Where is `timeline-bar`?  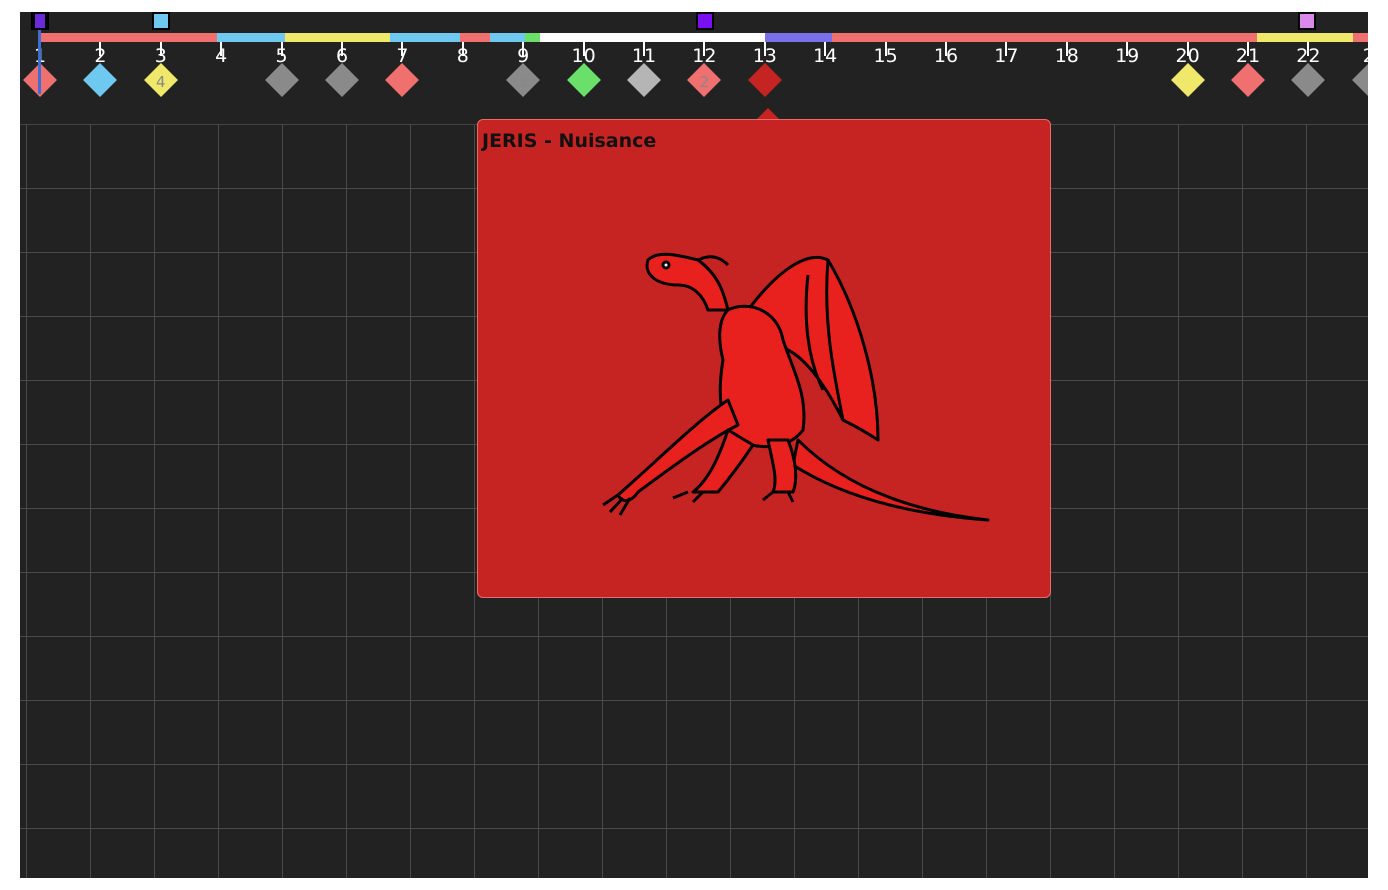 timeline-bar is located at coordinates (694, 37).